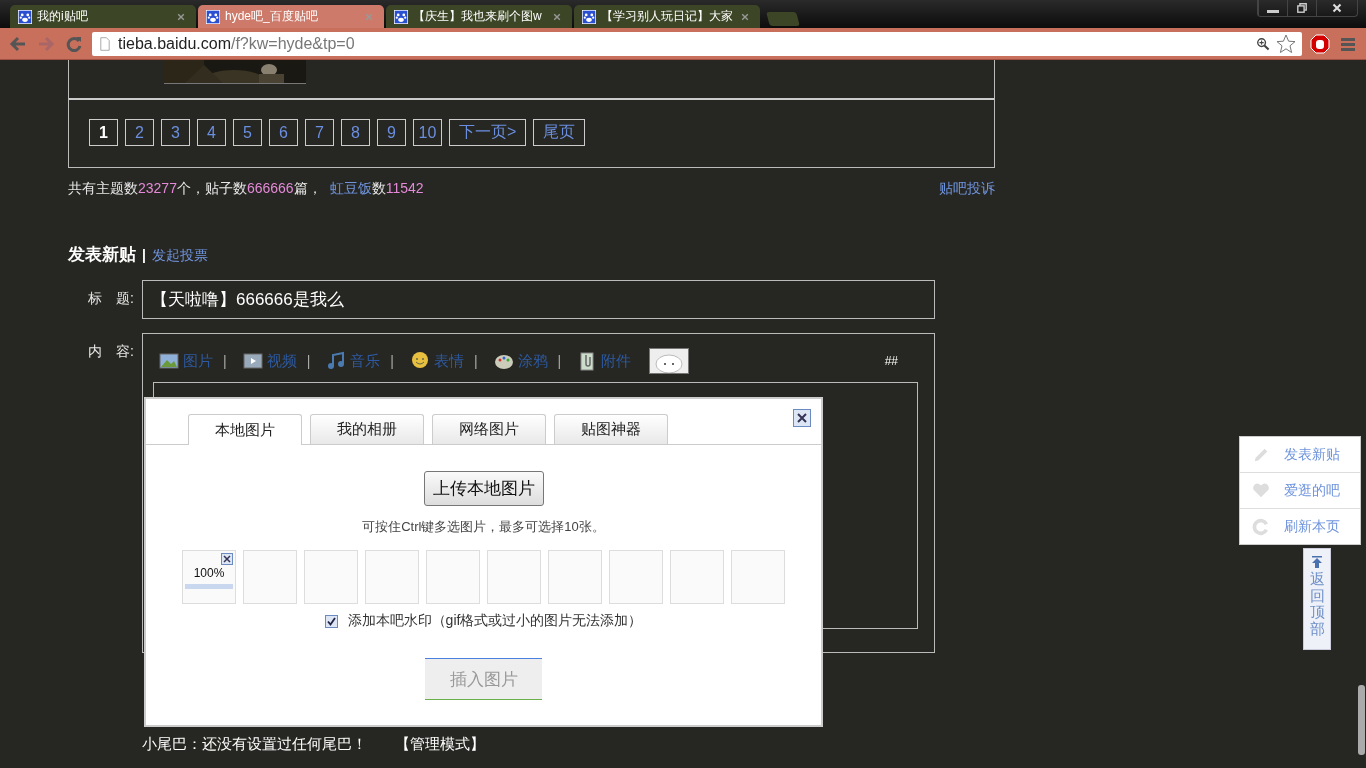 Image resolution: width=1366 pixels, height=768 pixels. I want to click on section-heading: 发表新贴, so click(102, 255).